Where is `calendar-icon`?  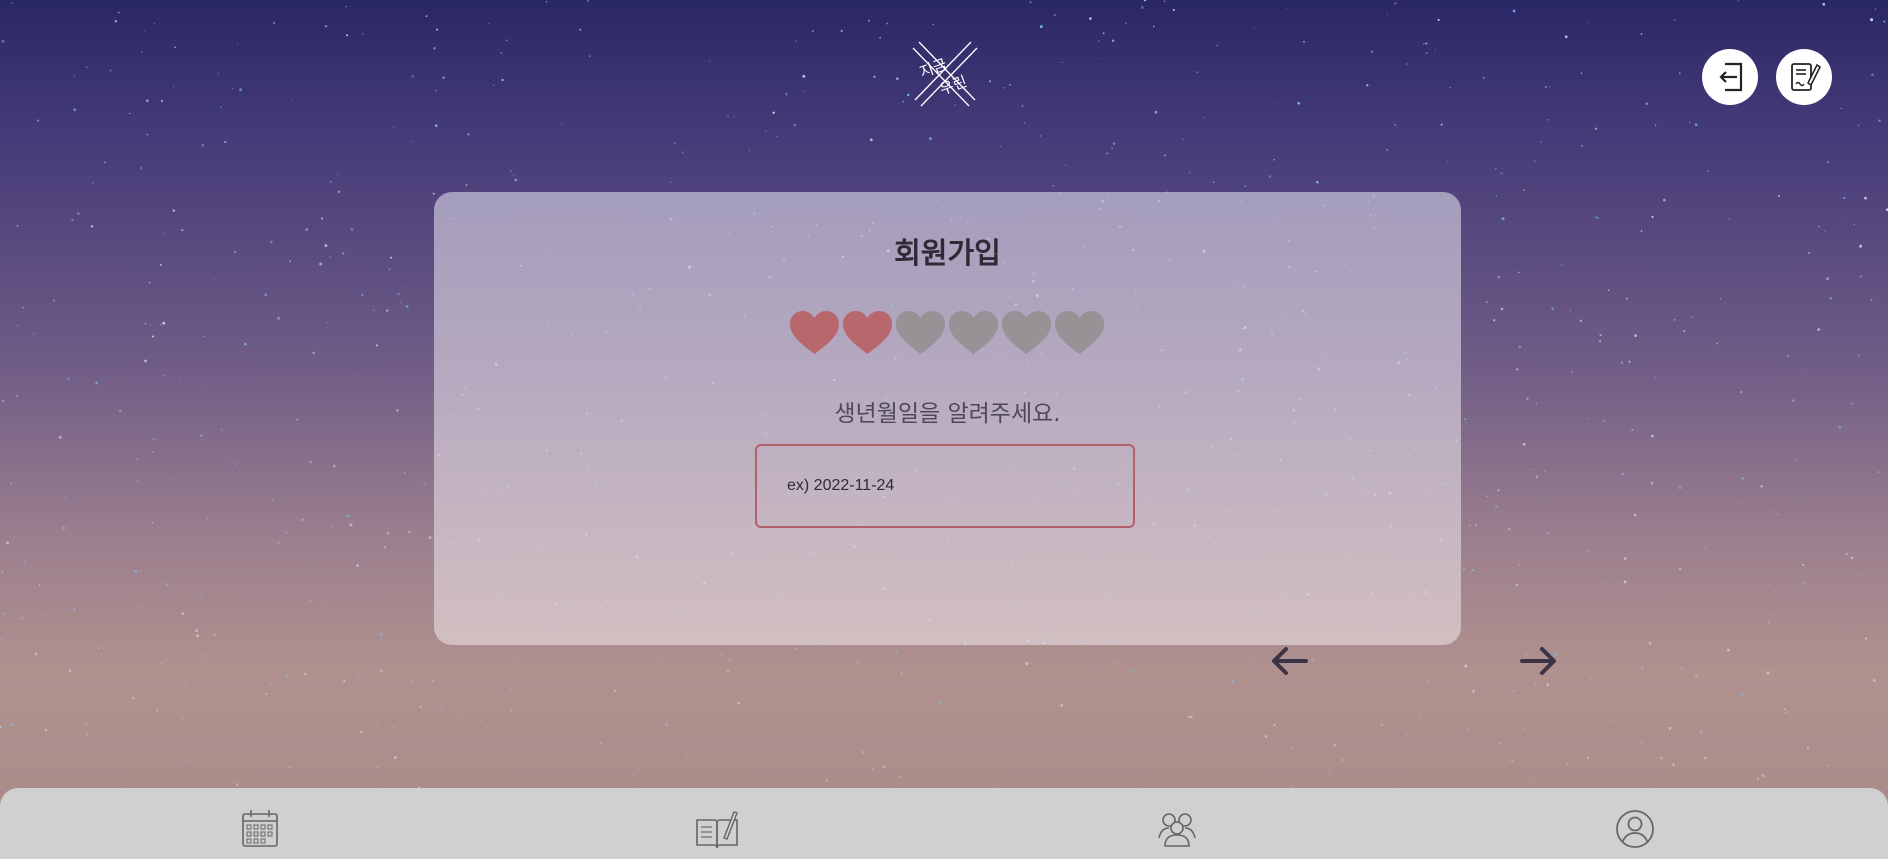
calendar-icon is located at coordinates (260, 828).